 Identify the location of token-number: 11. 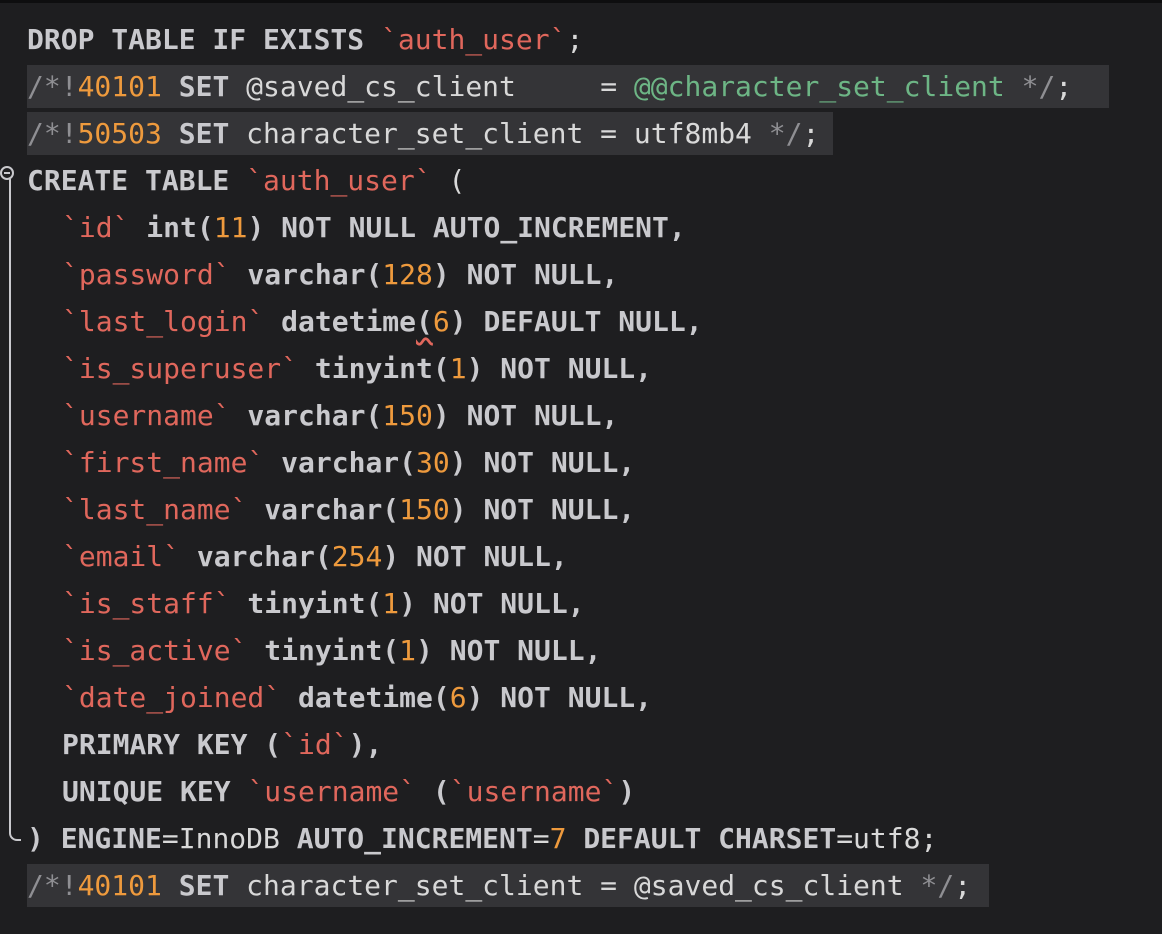
(230, 227).